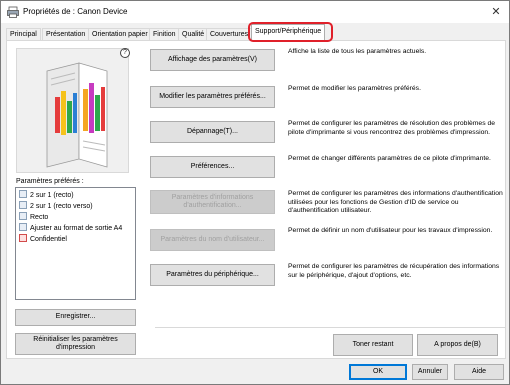 The height and width of the screenshot is (385, 510). Describe the element at coordinates (430, 372) in the screenshot. I see `cancel-button: Annuler` at that location.